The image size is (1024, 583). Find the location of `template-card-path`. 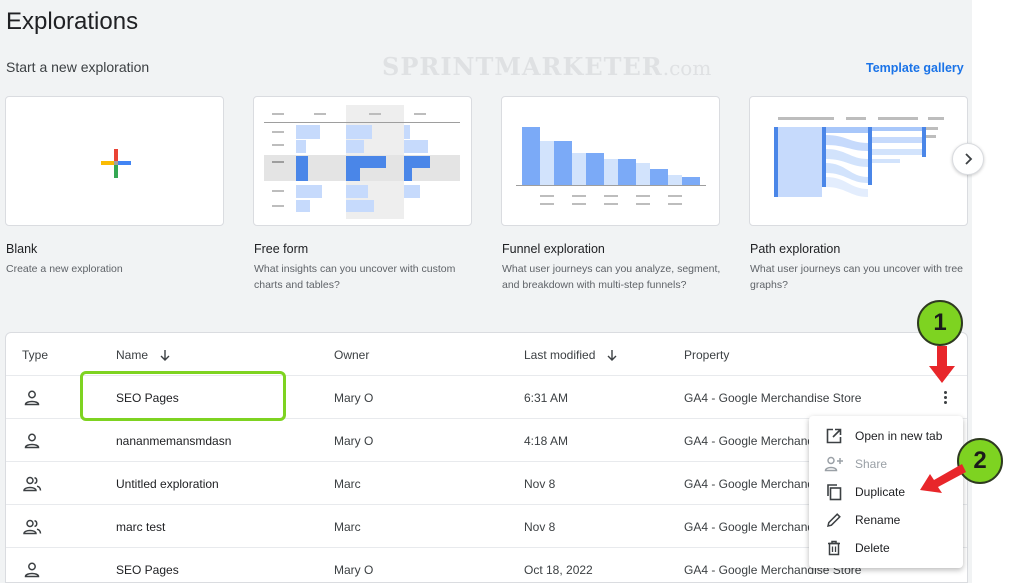

template-card-path is located at coordinates (858, 161).